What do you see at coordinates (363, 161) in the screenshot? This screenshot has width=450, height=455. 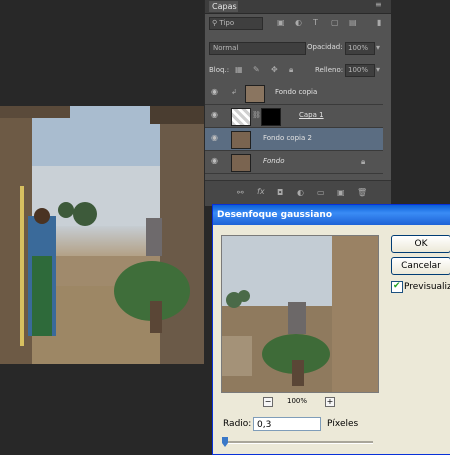 I see `layer-lock-icon: 🔒︎` at bounding box center [363, 161].